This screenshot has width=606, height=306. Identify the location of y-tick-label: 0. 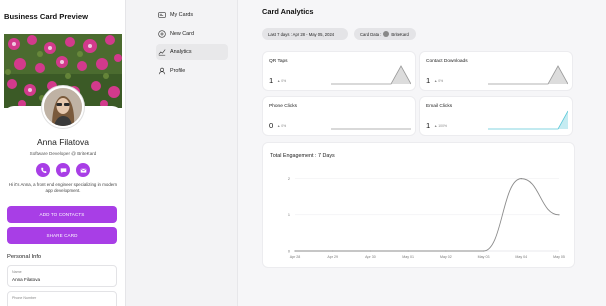
(289, 251).